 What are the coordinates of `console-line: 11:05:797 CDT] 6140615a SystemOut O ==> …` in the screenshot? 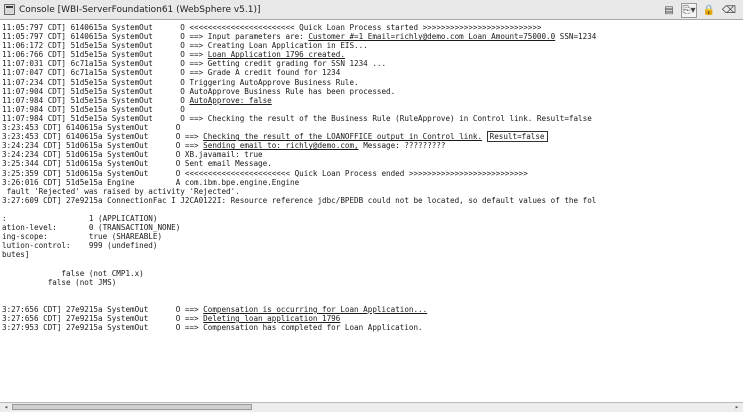 It's located at (371, 36).